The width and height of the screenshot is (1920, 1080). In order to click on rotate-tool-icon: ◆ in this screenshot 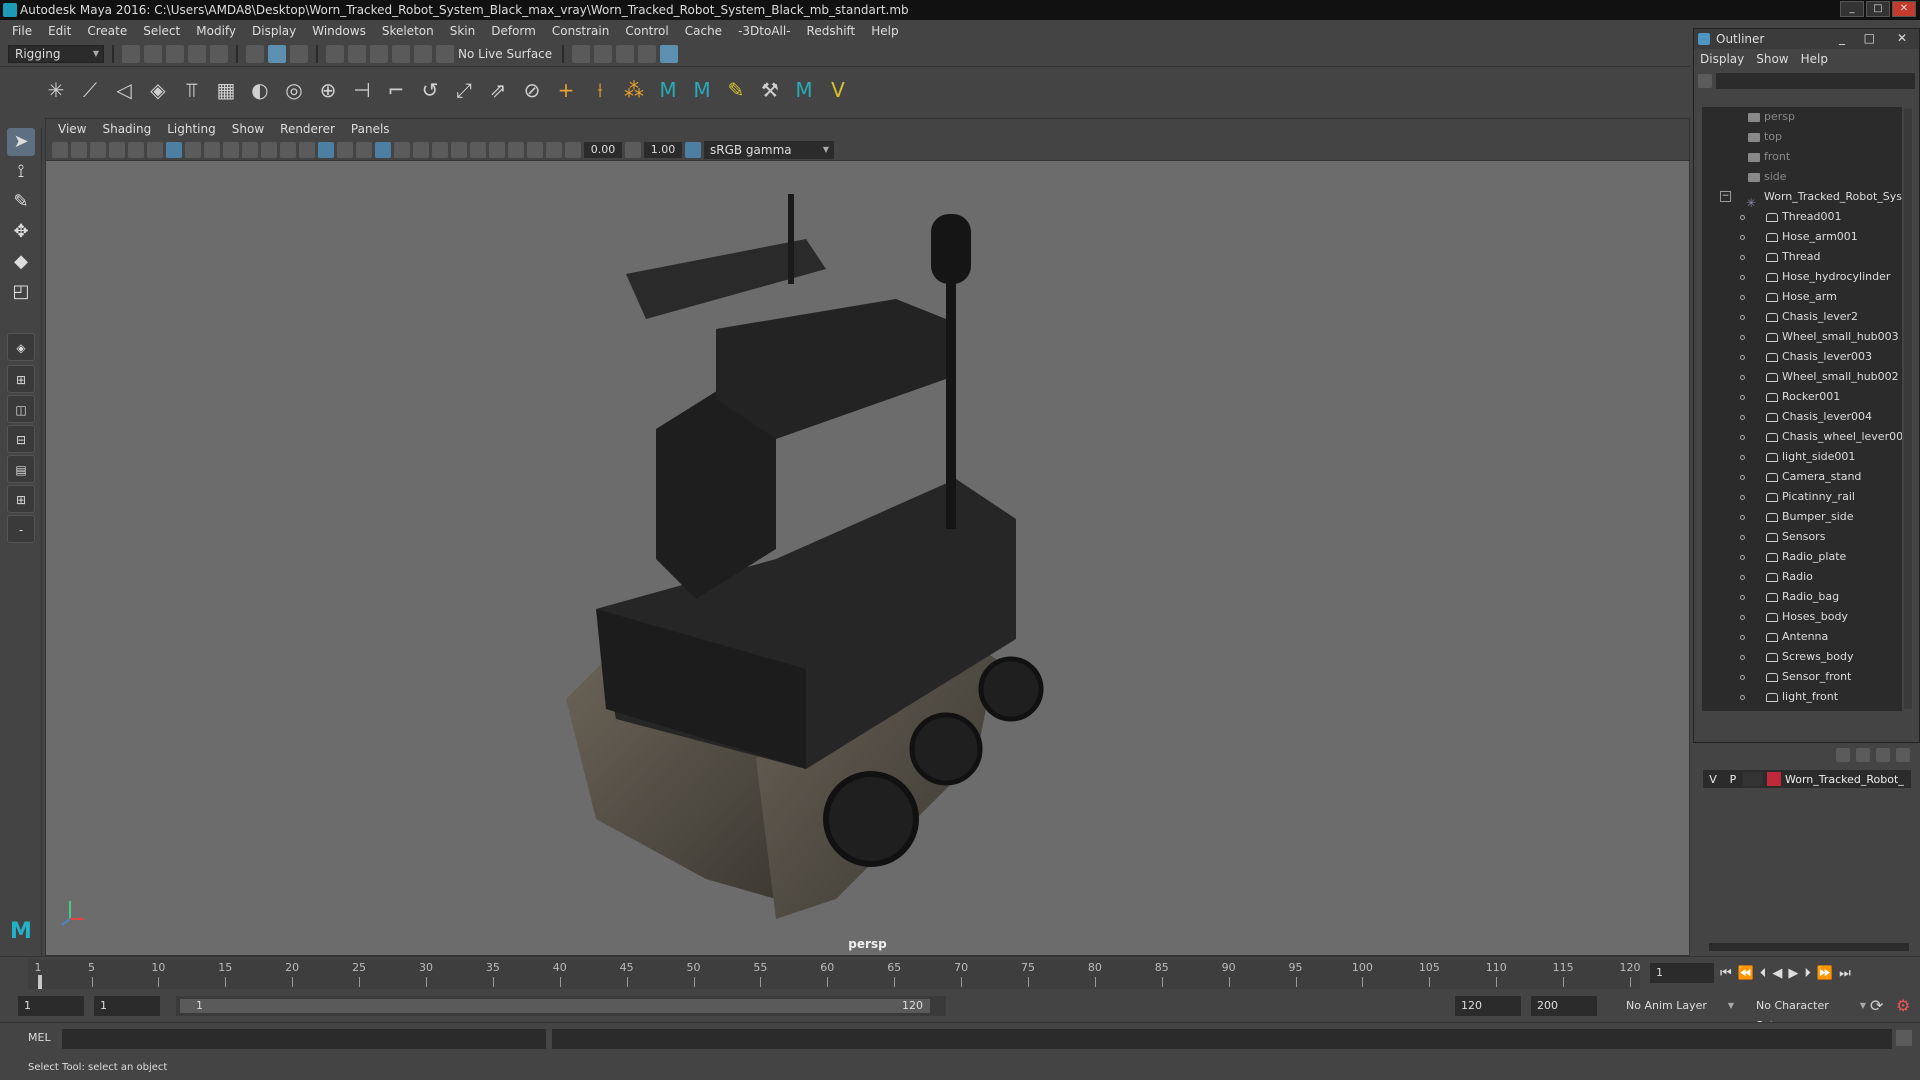, I will do `click(21, 262)`.